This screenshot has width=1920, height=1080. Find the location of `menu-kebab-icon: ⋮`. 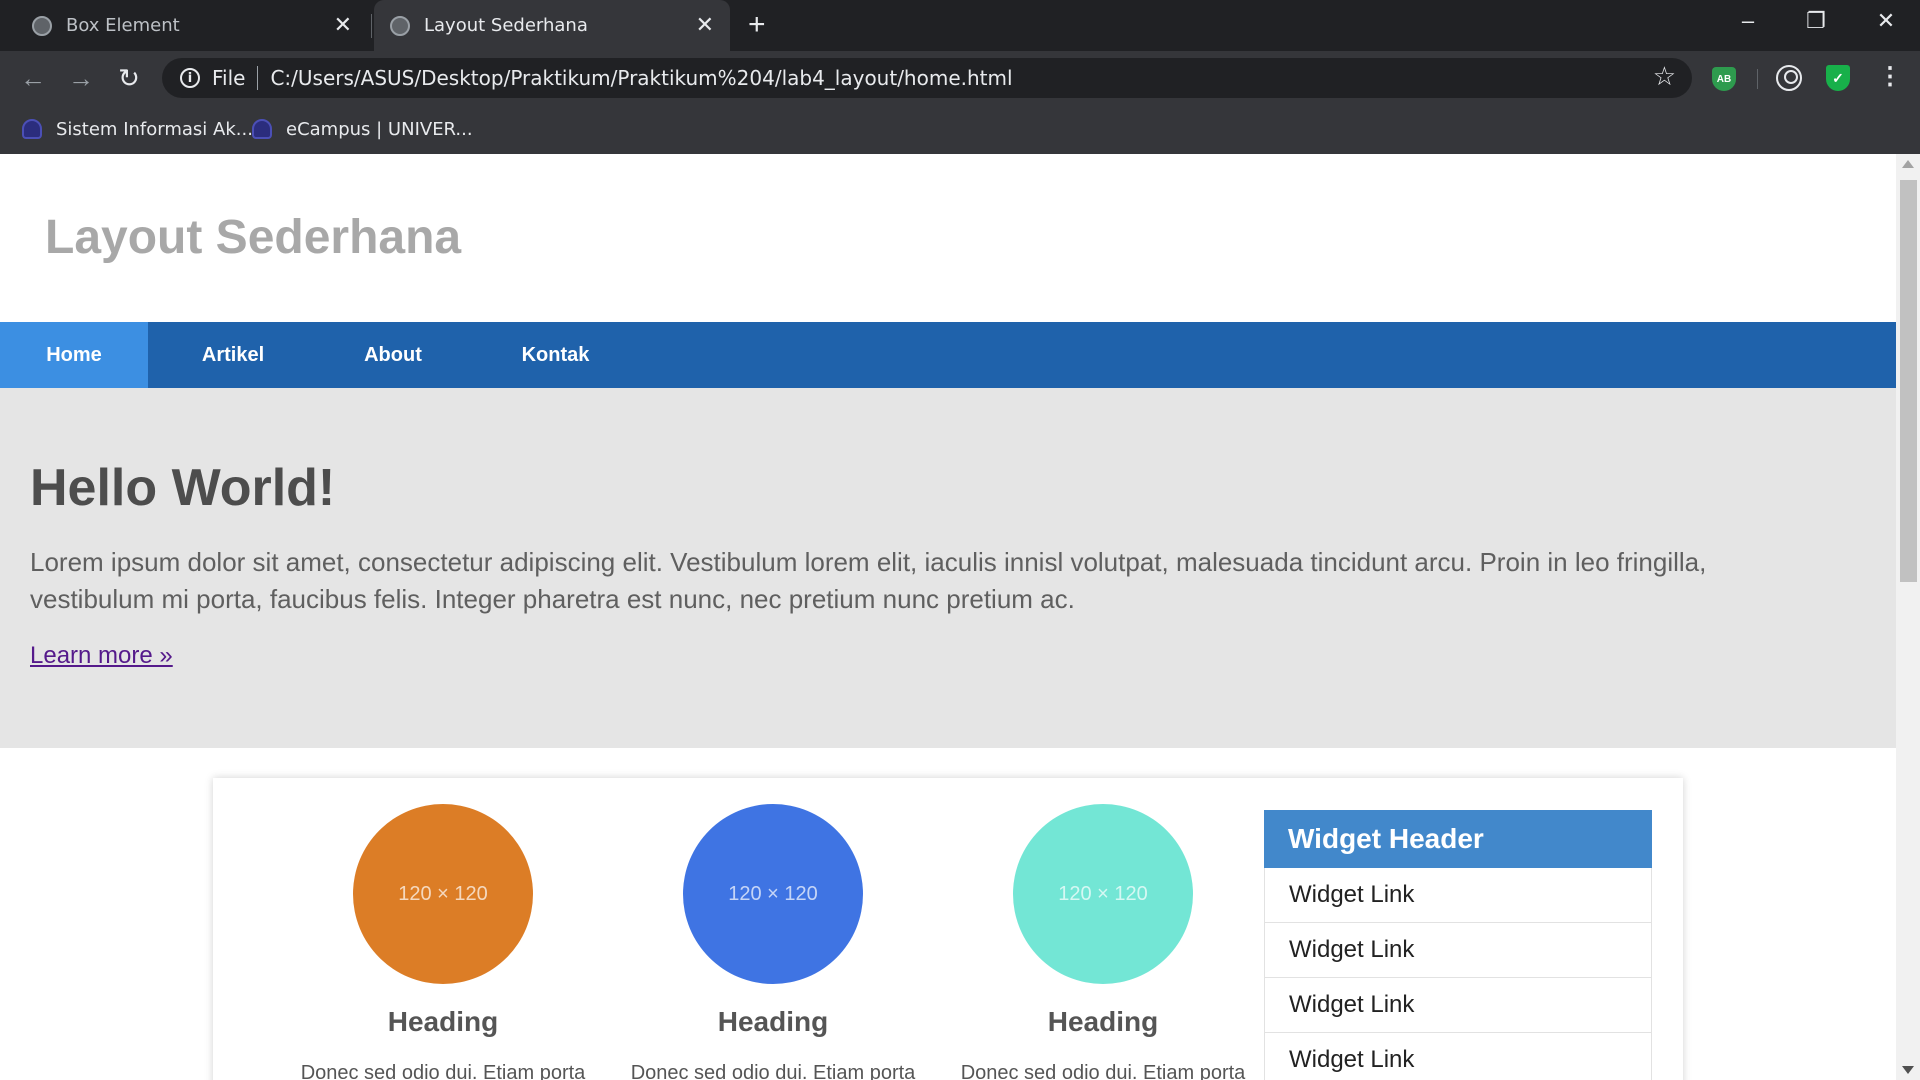

menu-kebab-icon: ⋮ is located at coordinates (1890, 77).